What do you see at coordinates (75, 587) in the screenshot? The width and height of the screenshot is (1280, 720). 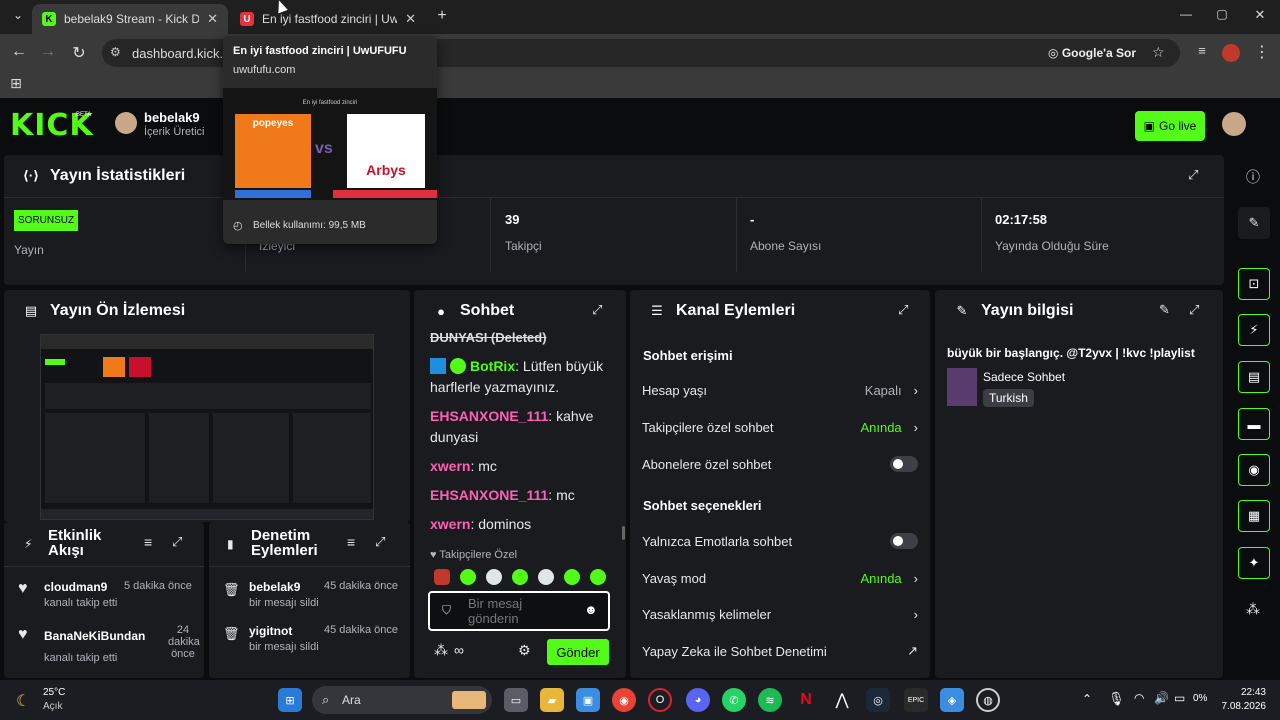 I see `activity-user: cloudman9` at bounding box center [75, 587].